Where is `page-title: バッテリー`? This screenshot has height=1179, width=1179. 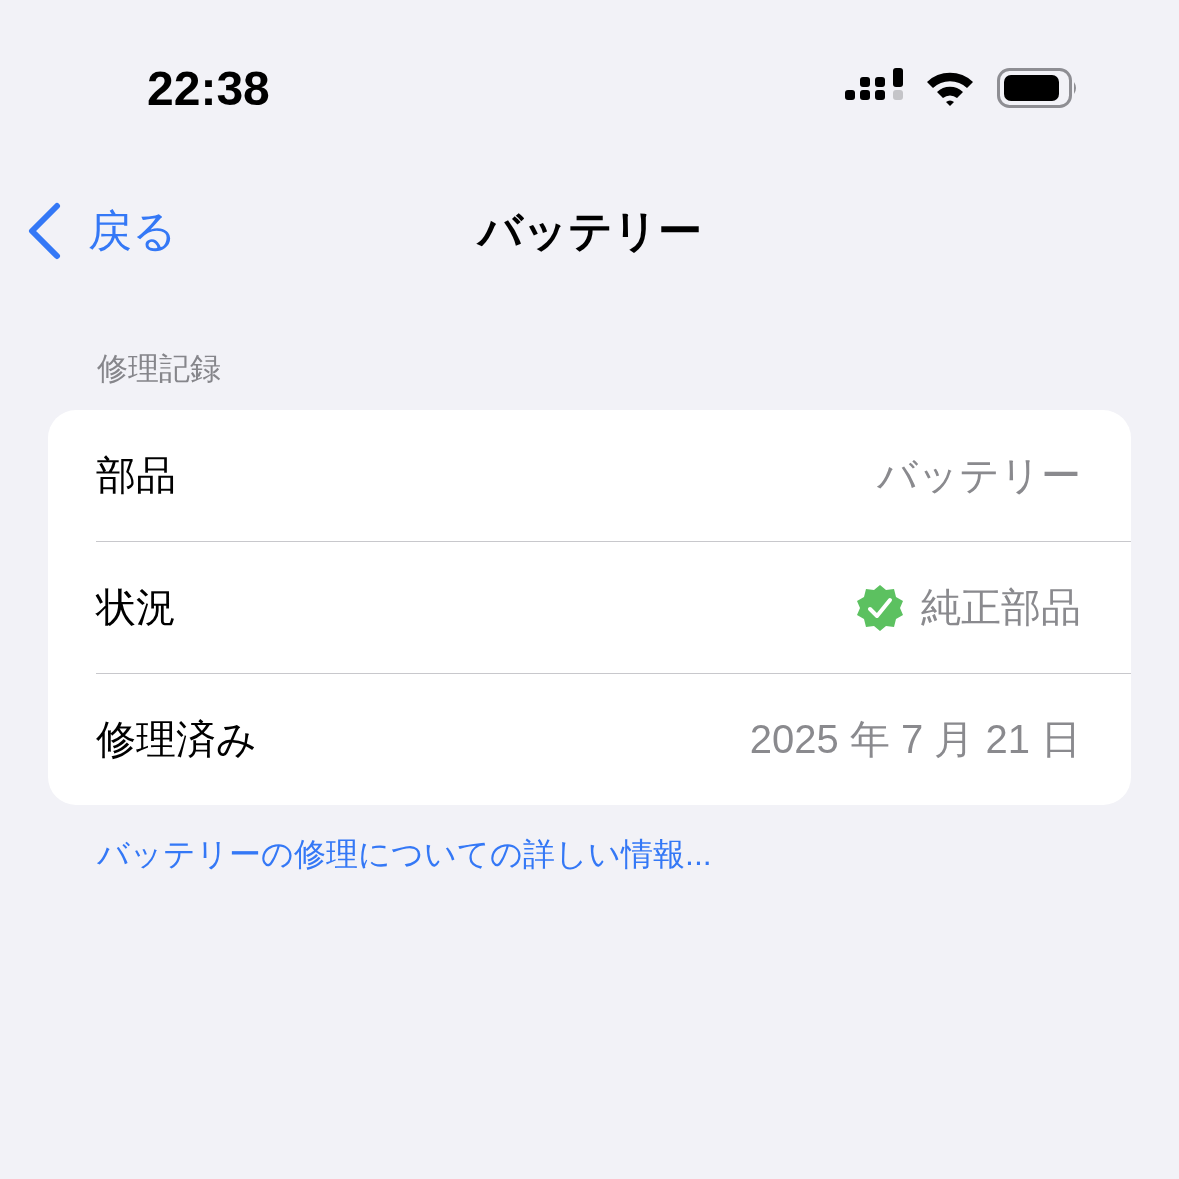 page-title: バッテリー is located at coordinates (589, 230).